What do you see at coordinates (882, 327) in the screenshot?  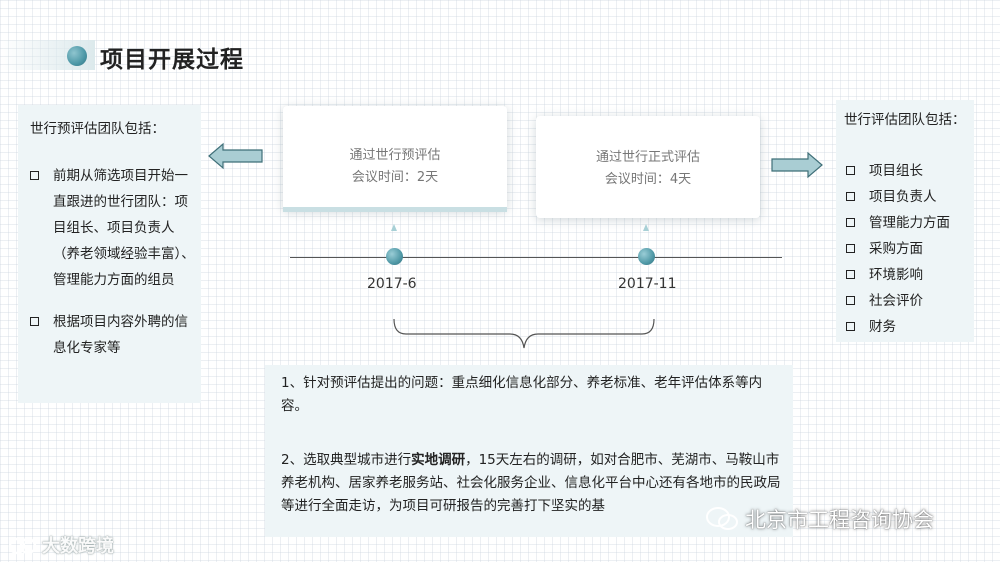 I see `list-item-text: 财务` at bounding box center [882, 327].